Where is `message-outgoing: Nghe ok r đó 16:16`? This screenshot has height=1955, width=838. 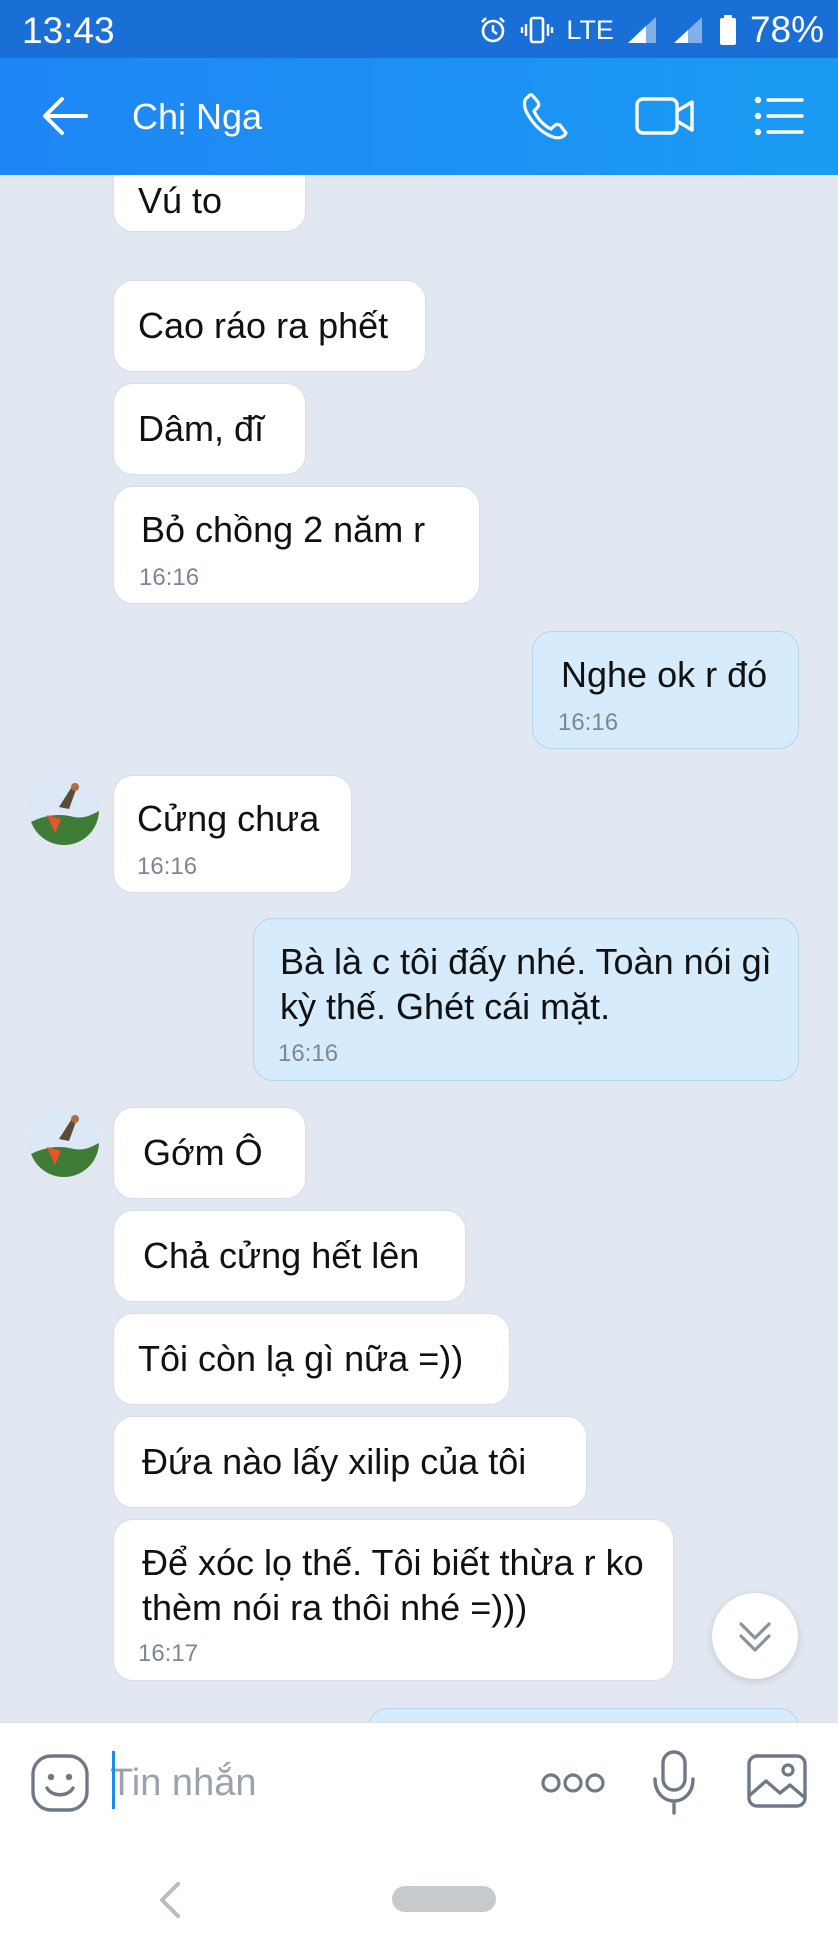
message-outgoing: Nghe ok r đó 16:16 is located at coordinates (665, 690).